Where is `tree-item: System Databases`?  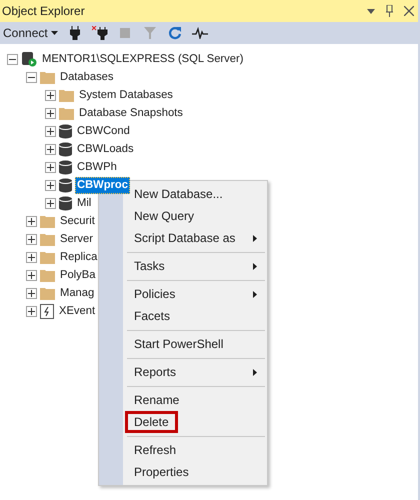 tree-item: System Databases is located at coordinates (126, 95).